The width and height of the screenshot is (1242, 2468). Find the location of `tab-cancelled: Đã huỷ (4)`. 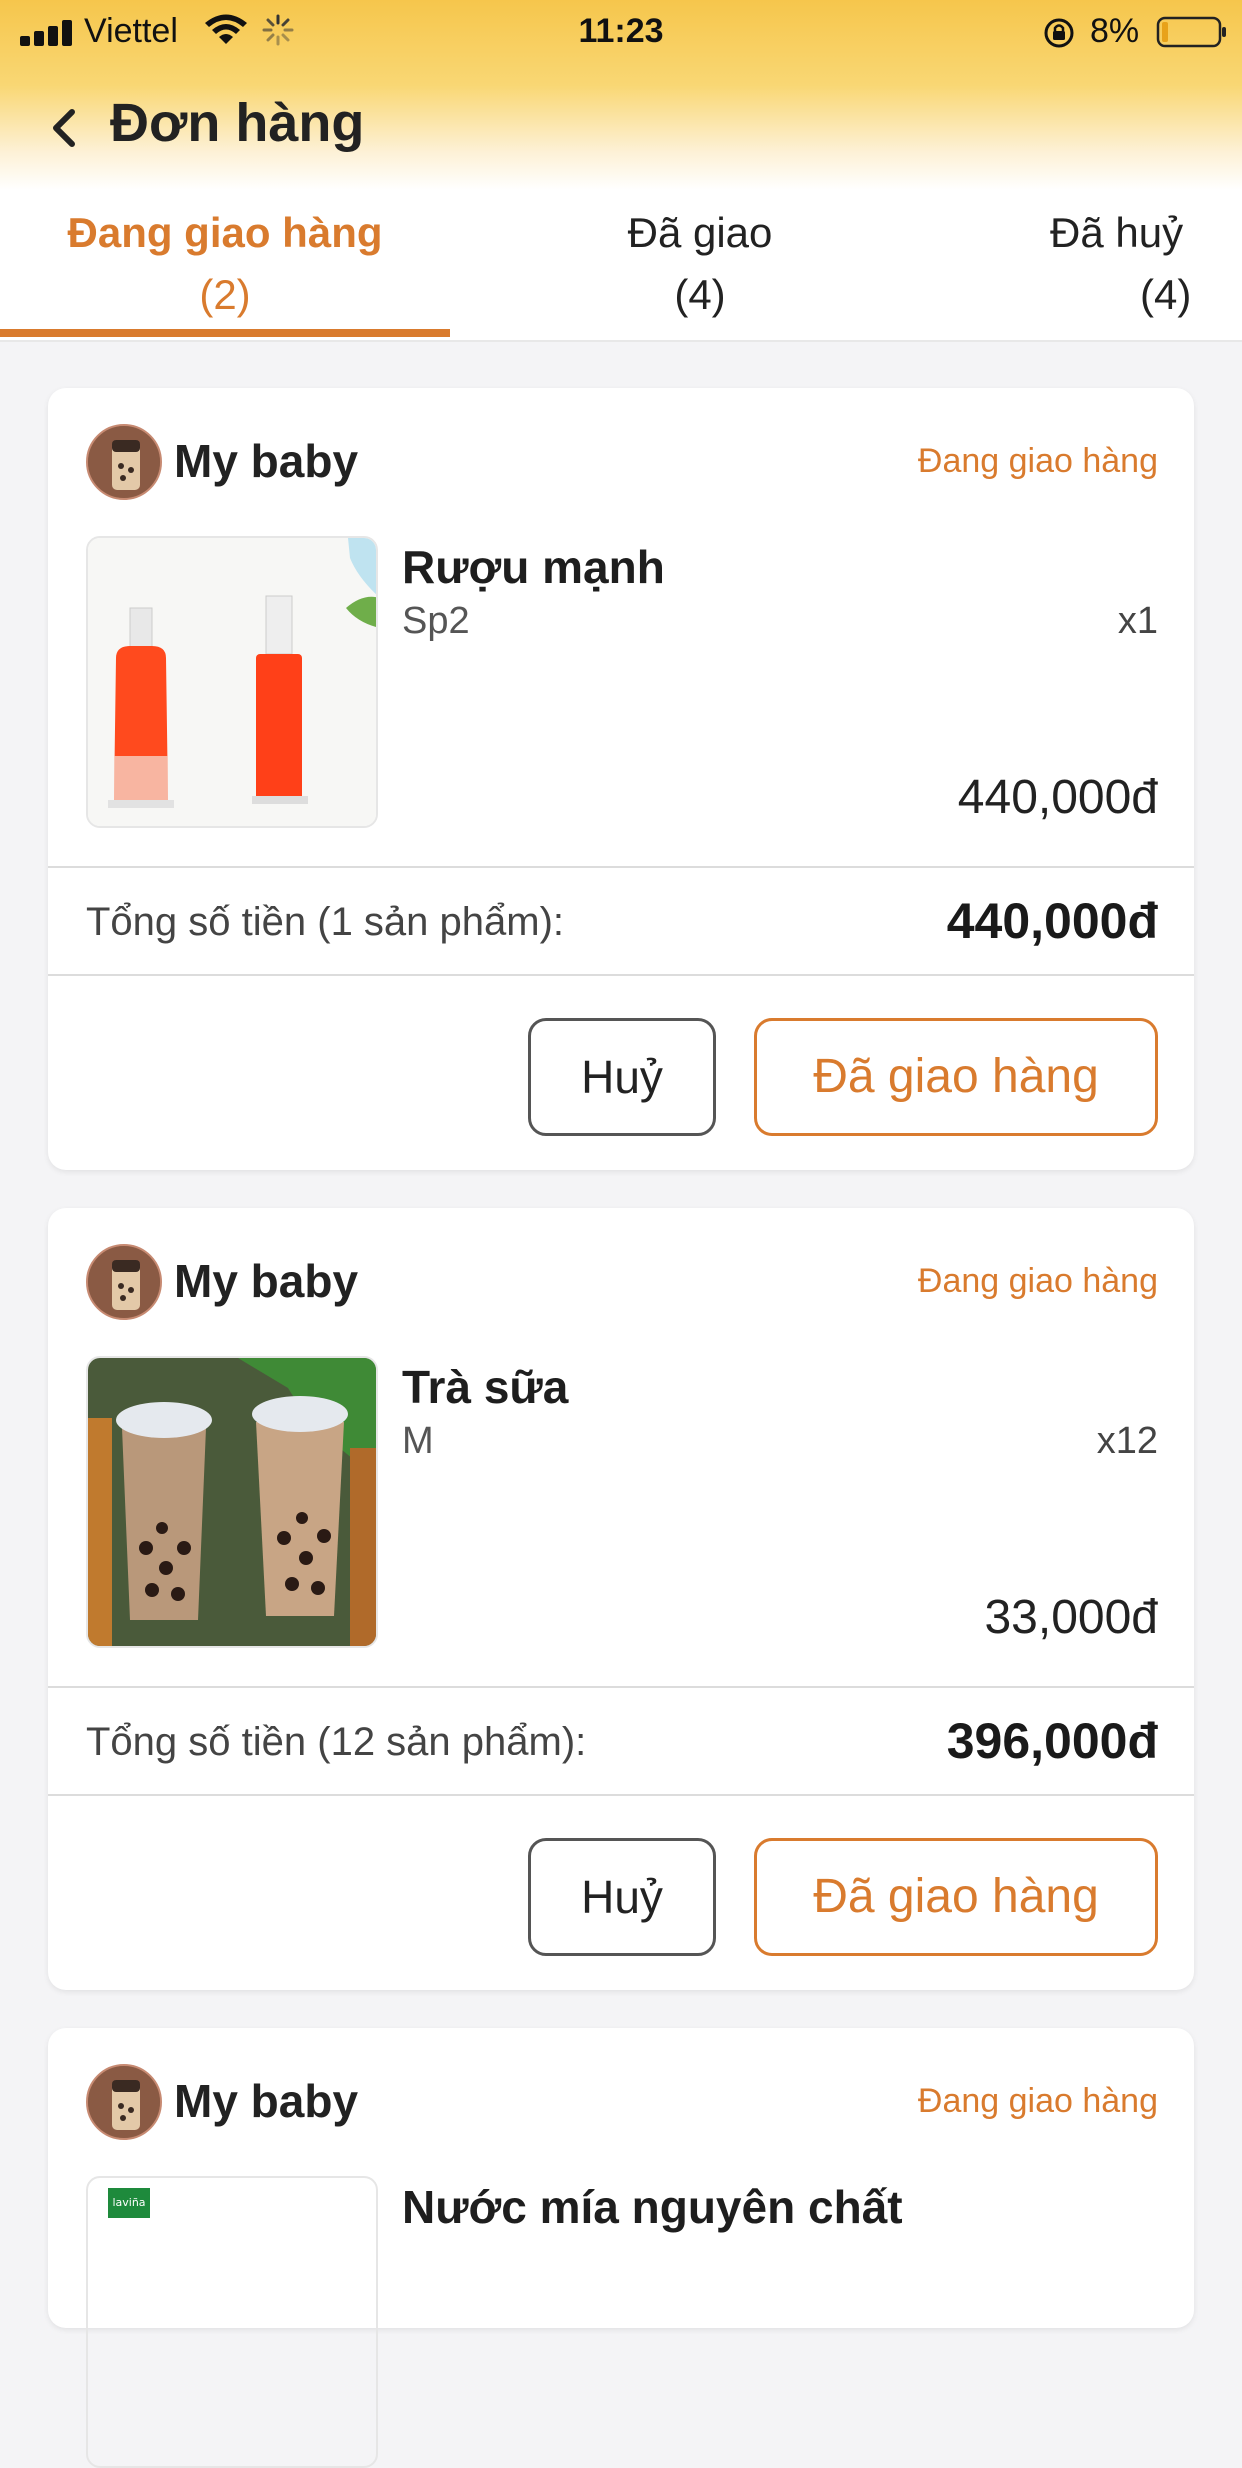

tab-cancelled: Đã huỷ (4) is located at coordinates (1146, 264).